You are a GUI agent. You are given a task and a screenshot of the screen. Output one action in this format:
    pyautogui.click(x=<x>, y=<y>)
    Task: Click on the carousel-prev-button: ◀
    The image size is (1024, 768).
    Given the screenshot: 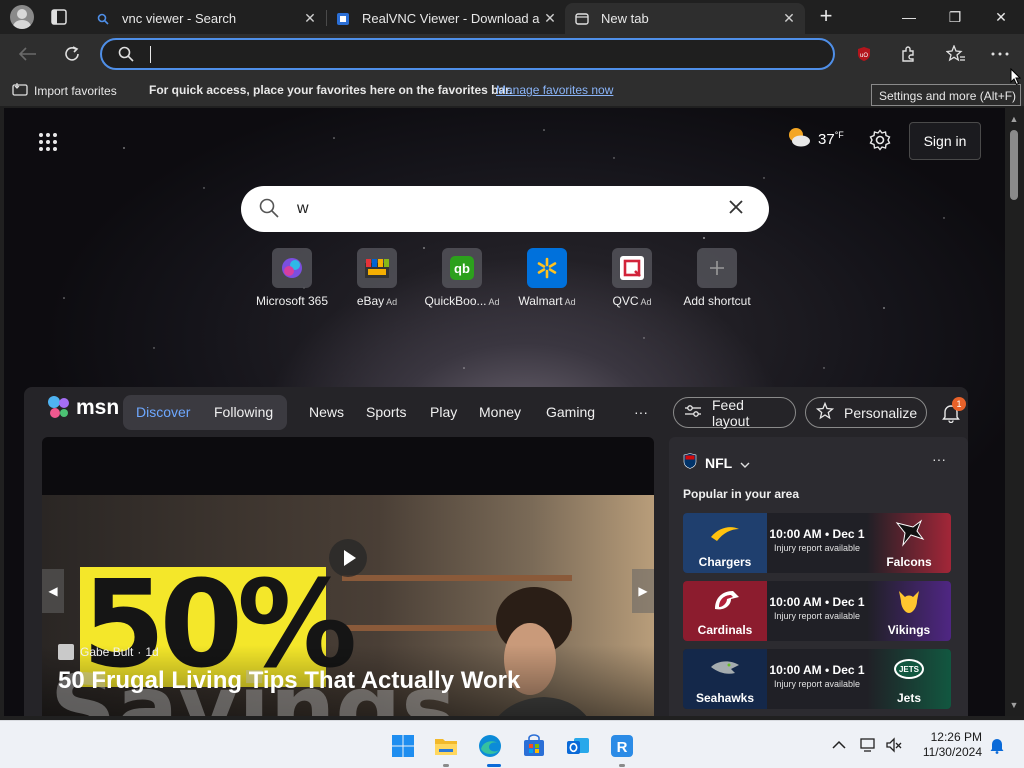 What is the action you would take?
    pyautogui.click(x=53, y=591)
    